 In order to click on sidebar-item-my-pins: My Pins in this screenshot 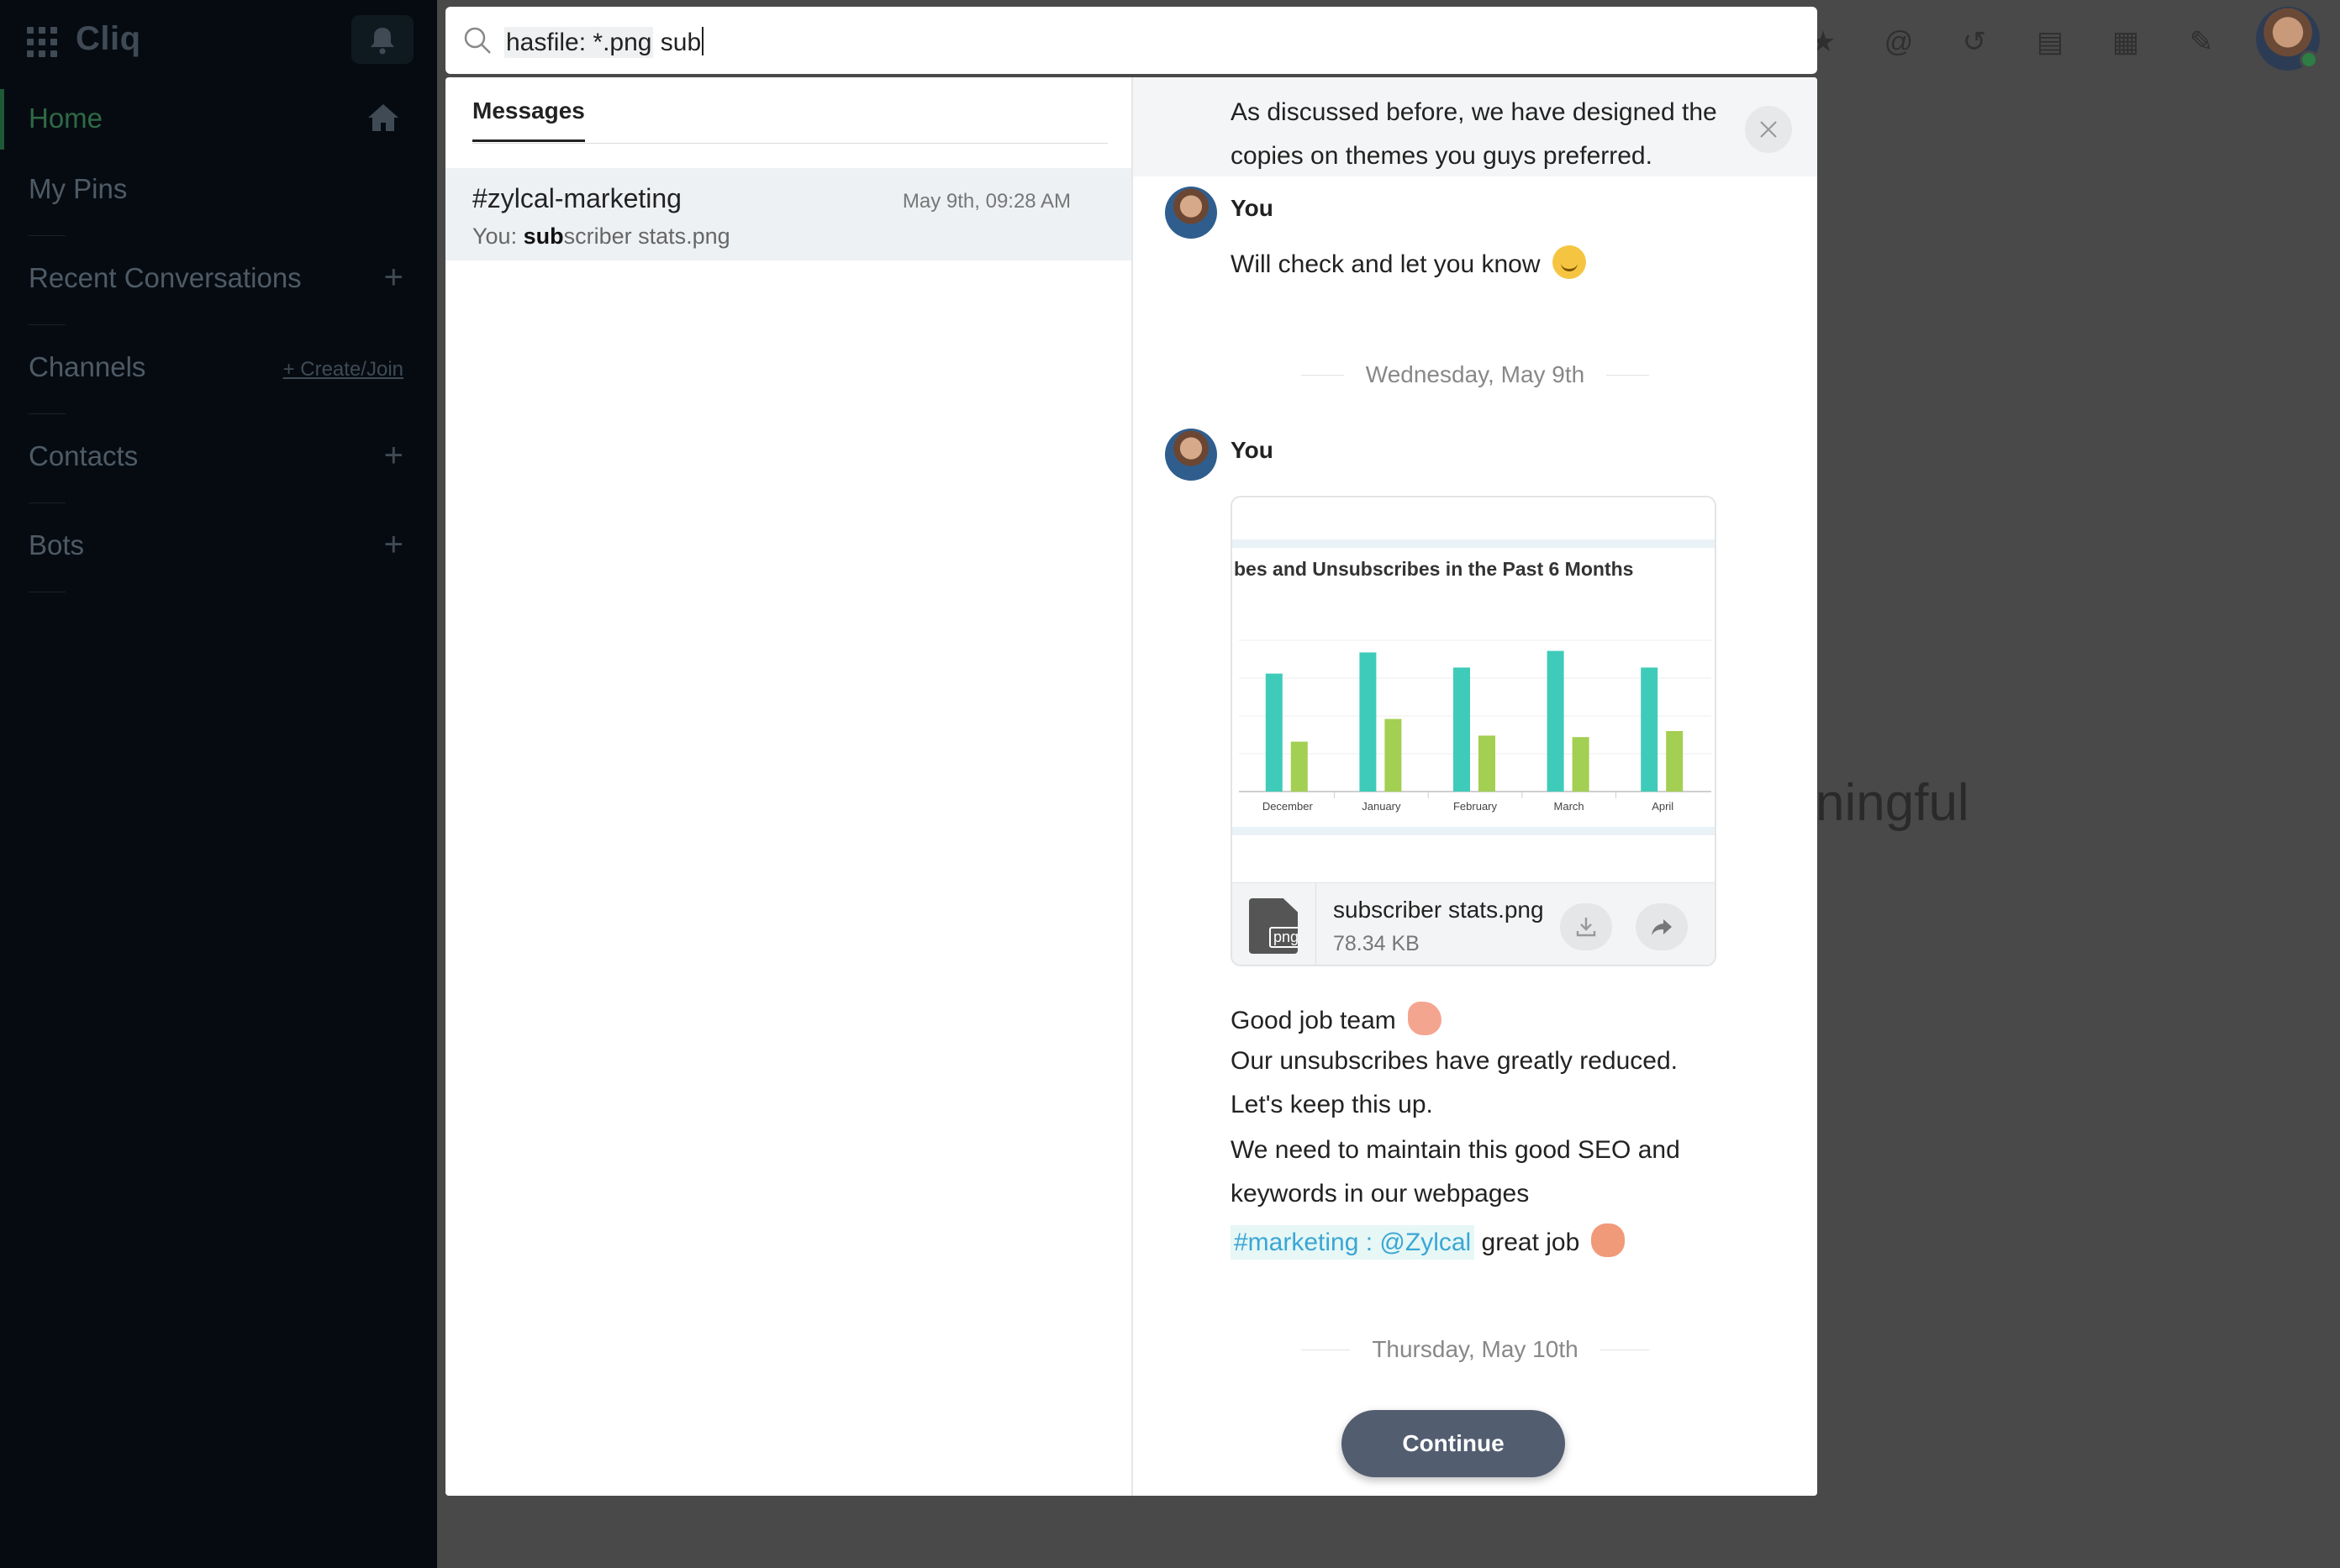, I will do `click(218, 190)`.